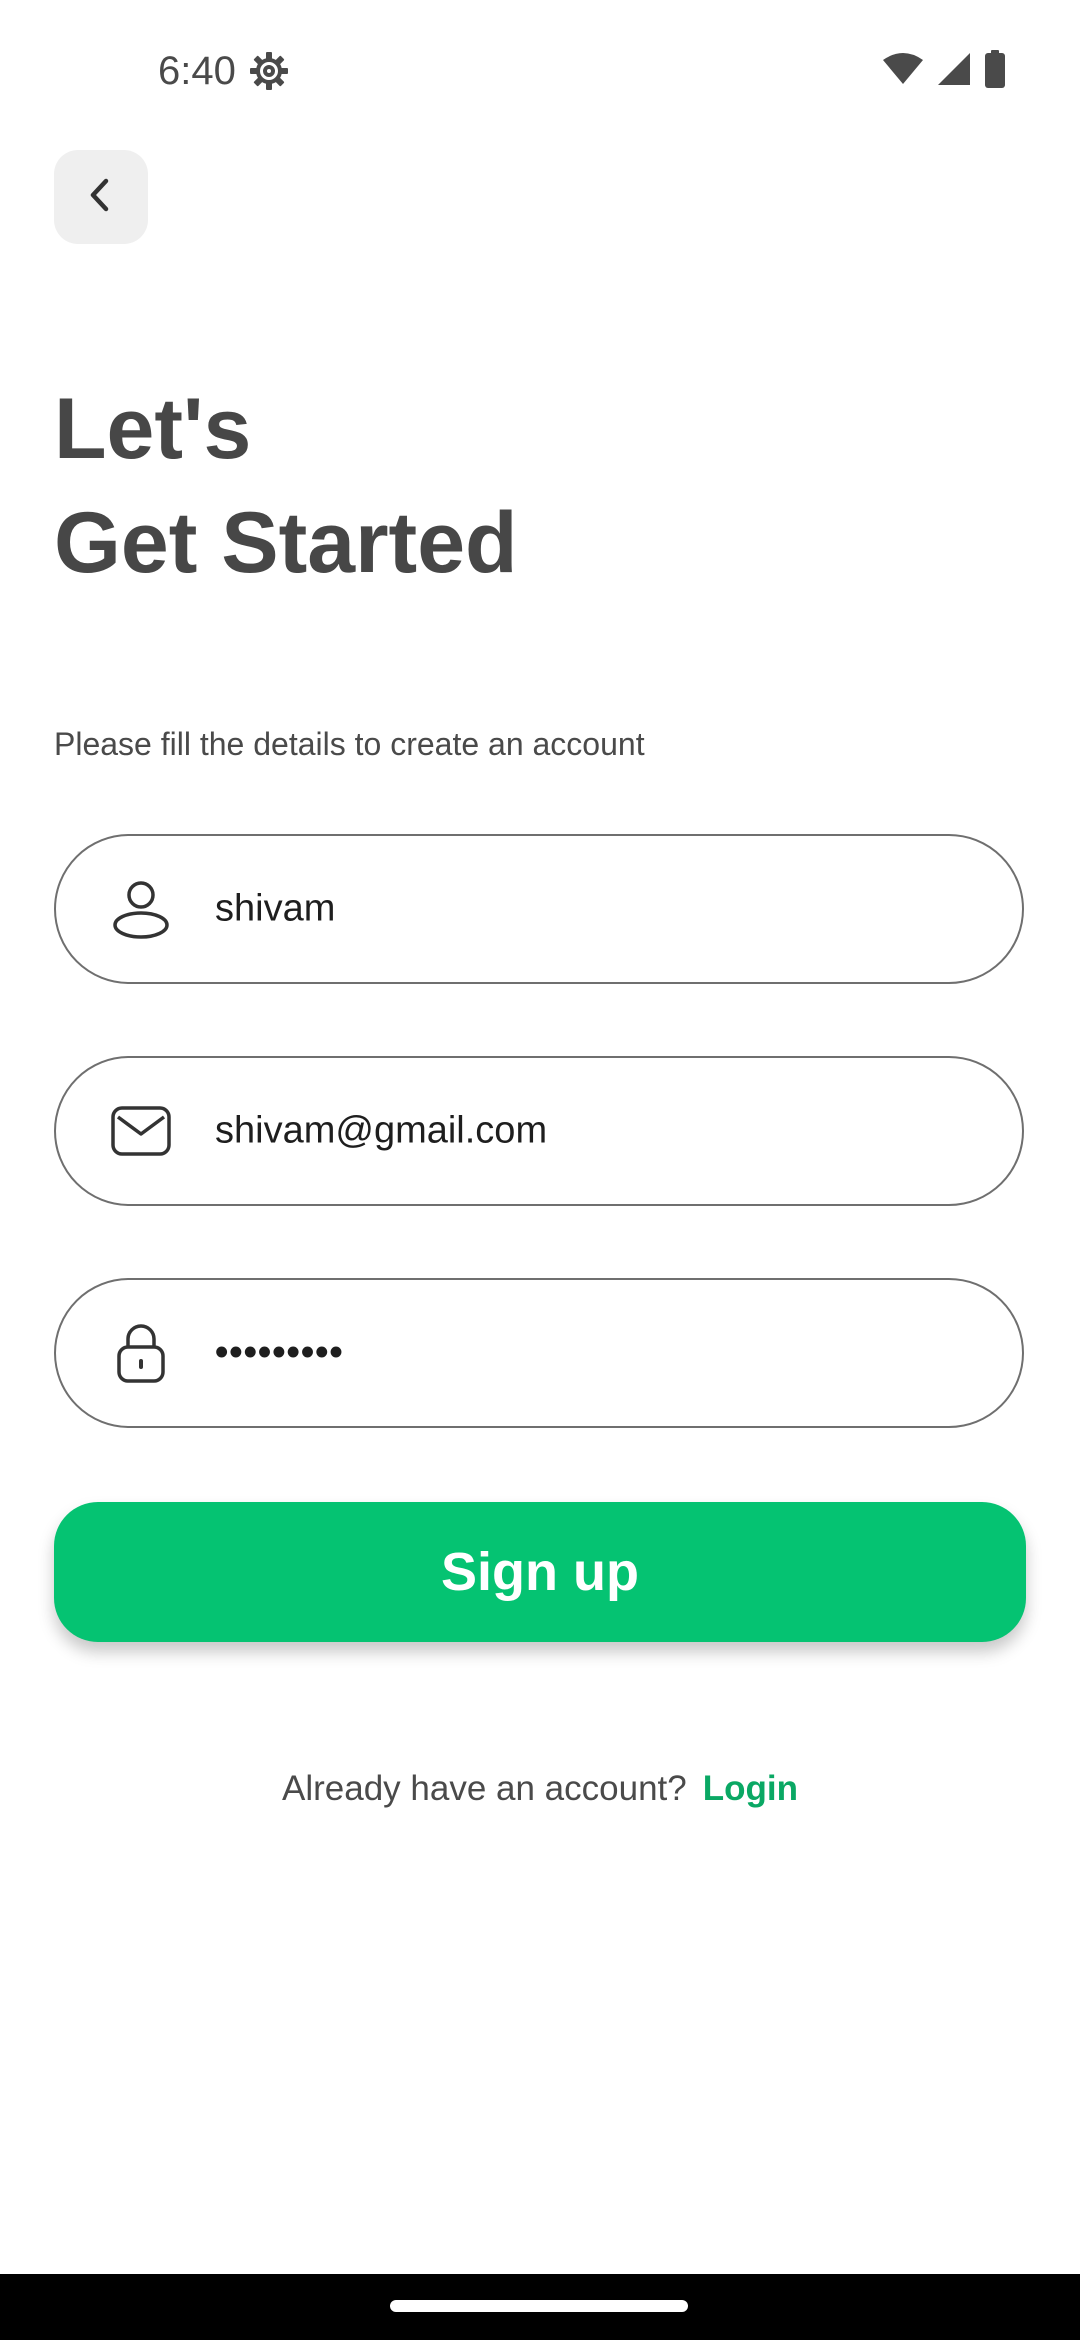  I want to click on signal-icon, so click(954, 71).